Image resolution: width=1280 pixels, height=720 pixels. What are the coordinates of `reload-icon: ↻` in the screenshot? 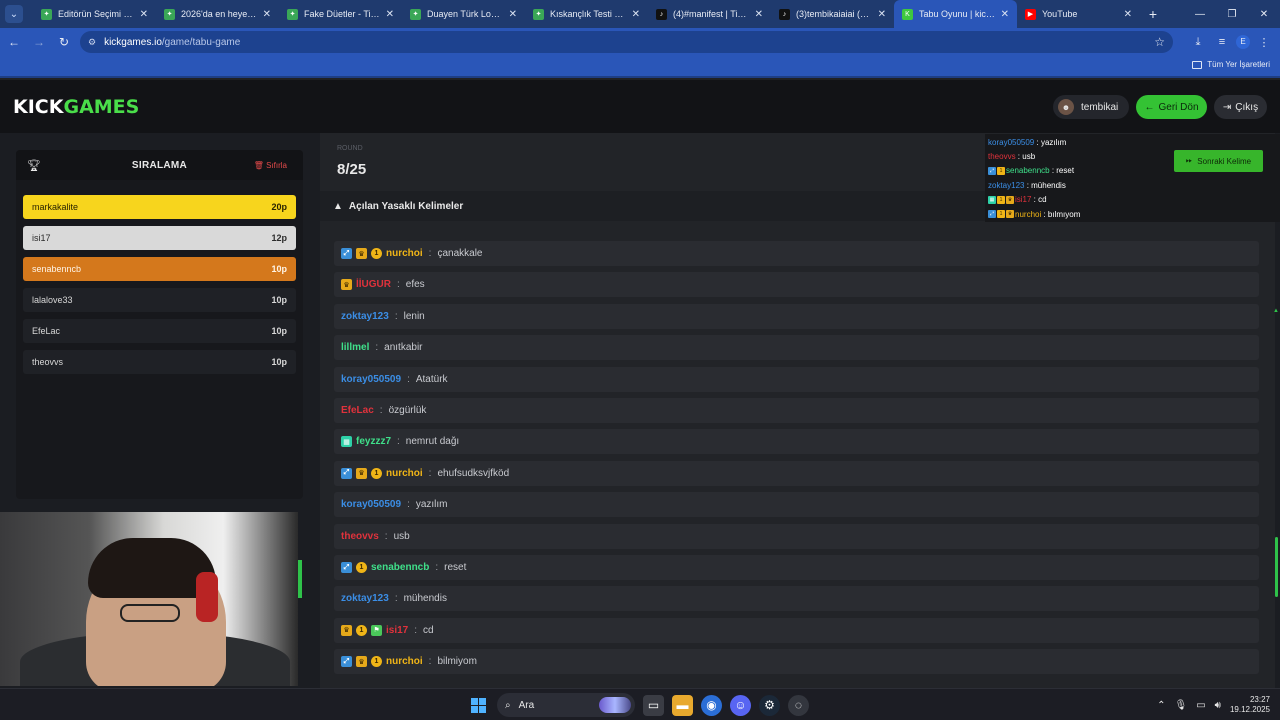 It's located at (64, 42).